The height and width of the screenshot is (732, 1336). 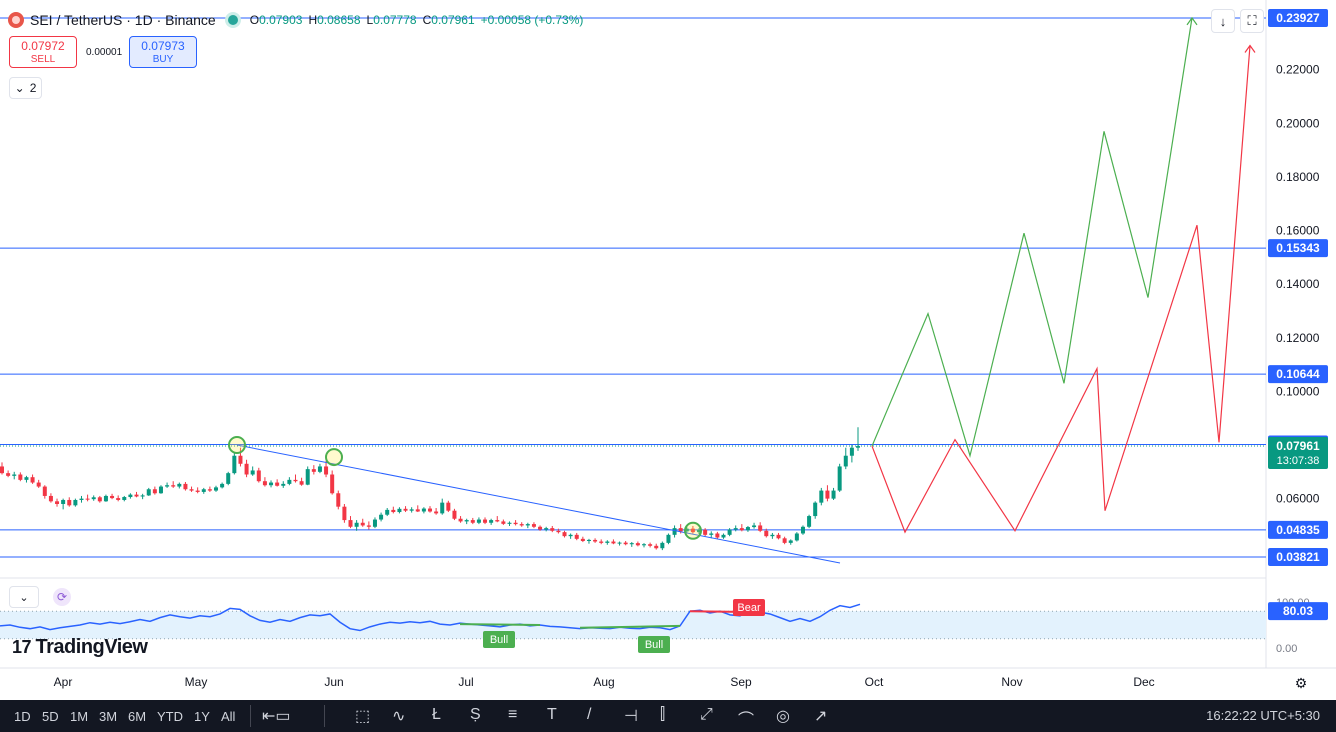 I want to click on x-tick-label: Sep, so click(x=741, y=682).